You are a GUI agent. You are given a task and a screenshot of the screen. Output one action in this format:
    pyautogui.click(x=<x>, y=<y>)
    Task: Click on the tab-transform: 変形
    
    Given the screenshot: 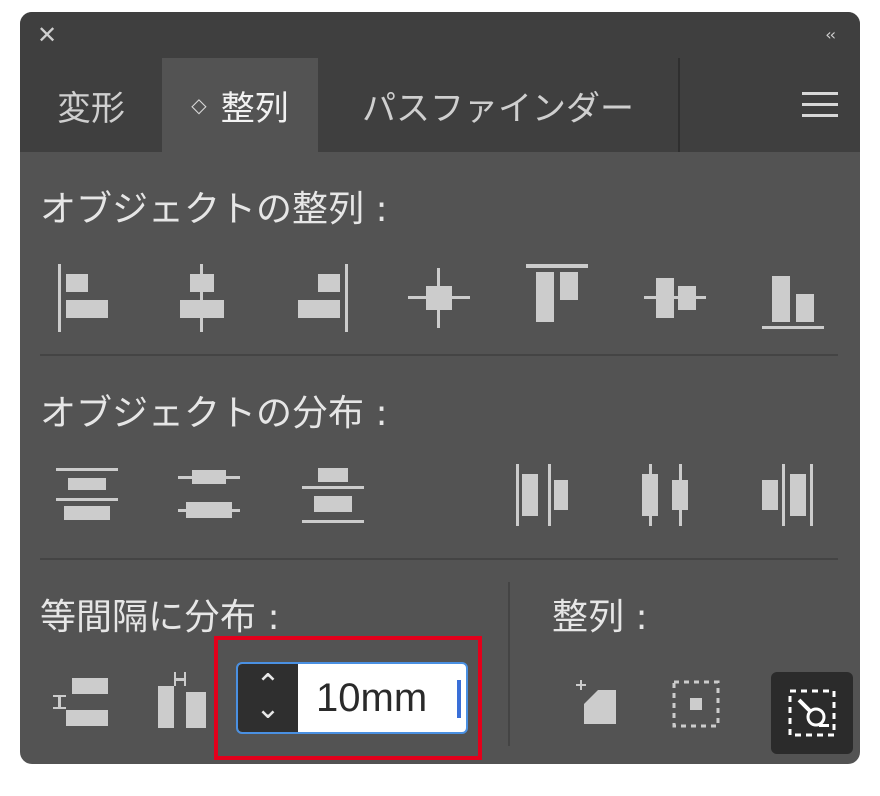 What is the action you would take?
    pyautogui.click(x=91, y=105)
    